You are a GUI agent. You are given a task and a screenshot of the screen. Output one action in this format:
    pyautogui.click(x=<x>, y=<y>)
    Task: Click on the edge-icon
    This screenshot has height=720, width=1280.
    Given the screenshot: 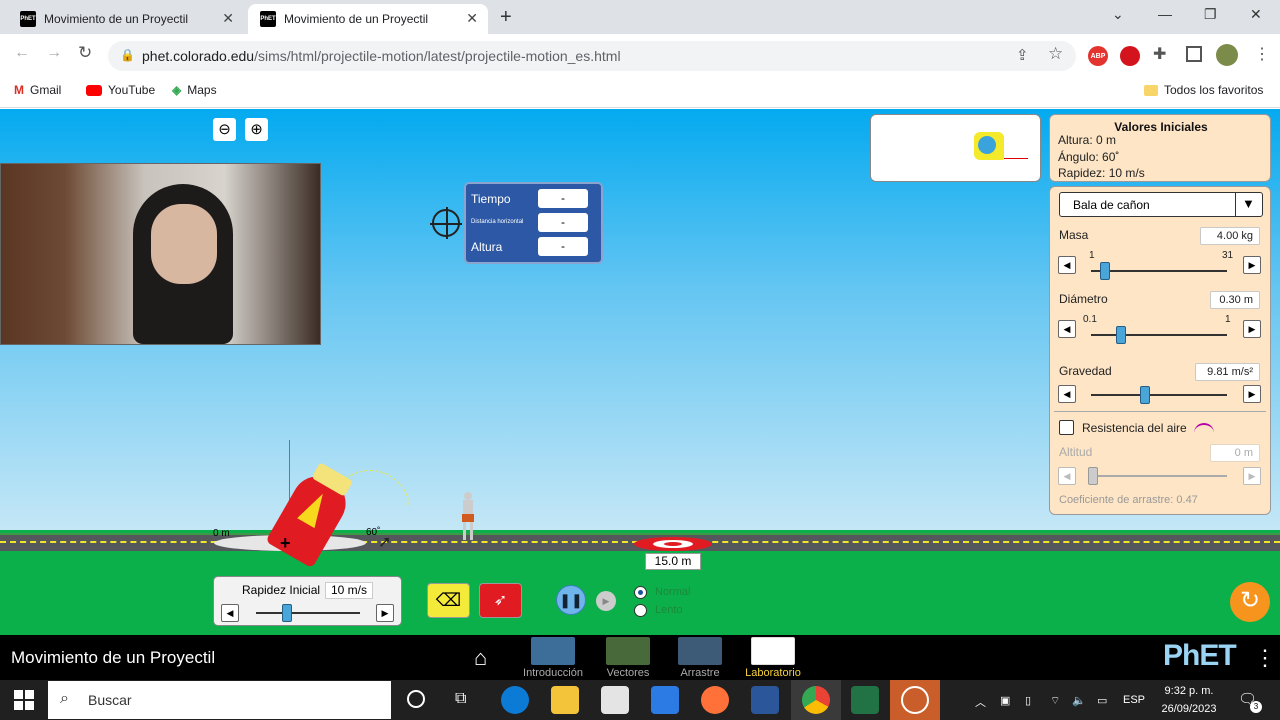 What is the action you would take?
    pyautogui.click(x=515, y=700)
    